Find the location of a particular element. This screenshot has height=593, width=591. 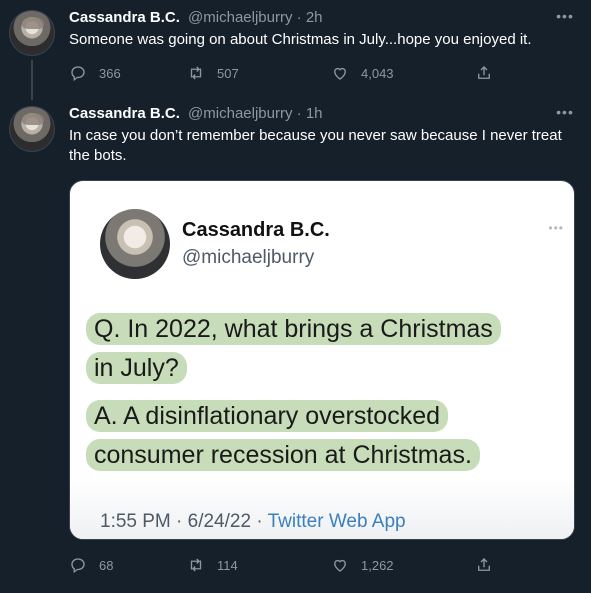

retweet-count: 114 is located at coordinates (227, 565).